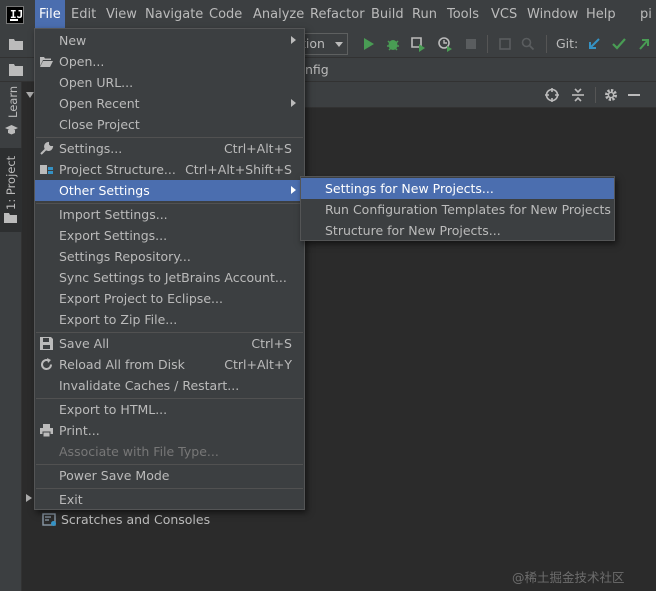 The image size is (656, 591). I want to click on menu-run: Run, so click(424, 15).